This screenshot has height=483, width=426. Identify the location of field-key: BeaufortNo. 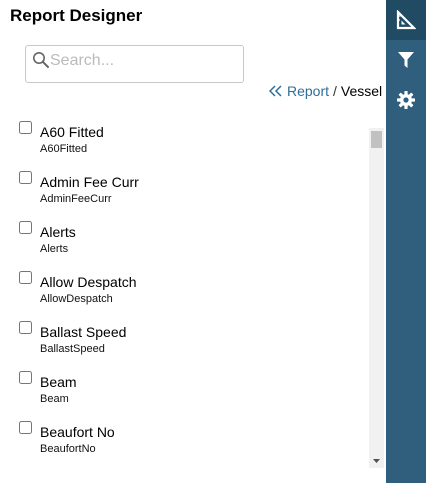
(68, 449).